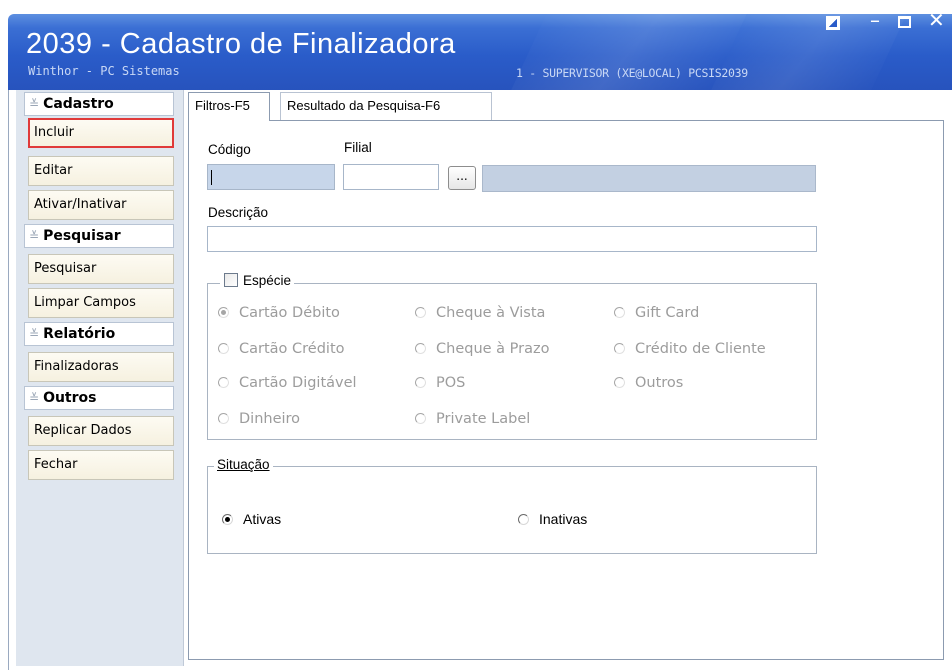 The image size is (952, 670). I want to click on especie-checkbox, so click(231, 280).